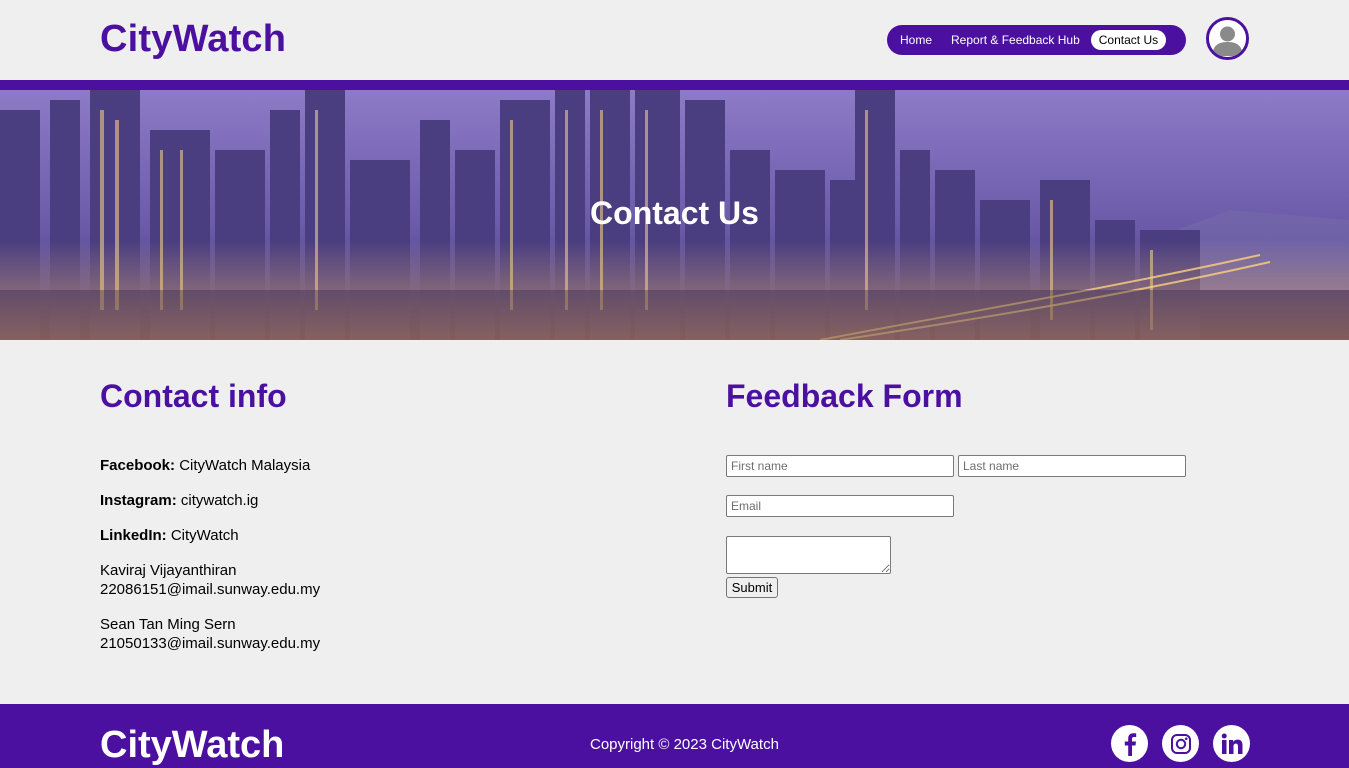 This screenshot has height=768, width=1349. Describe the element at coordinates (1129, 743) in the screenshot. I see `facebook-icon` at that location.